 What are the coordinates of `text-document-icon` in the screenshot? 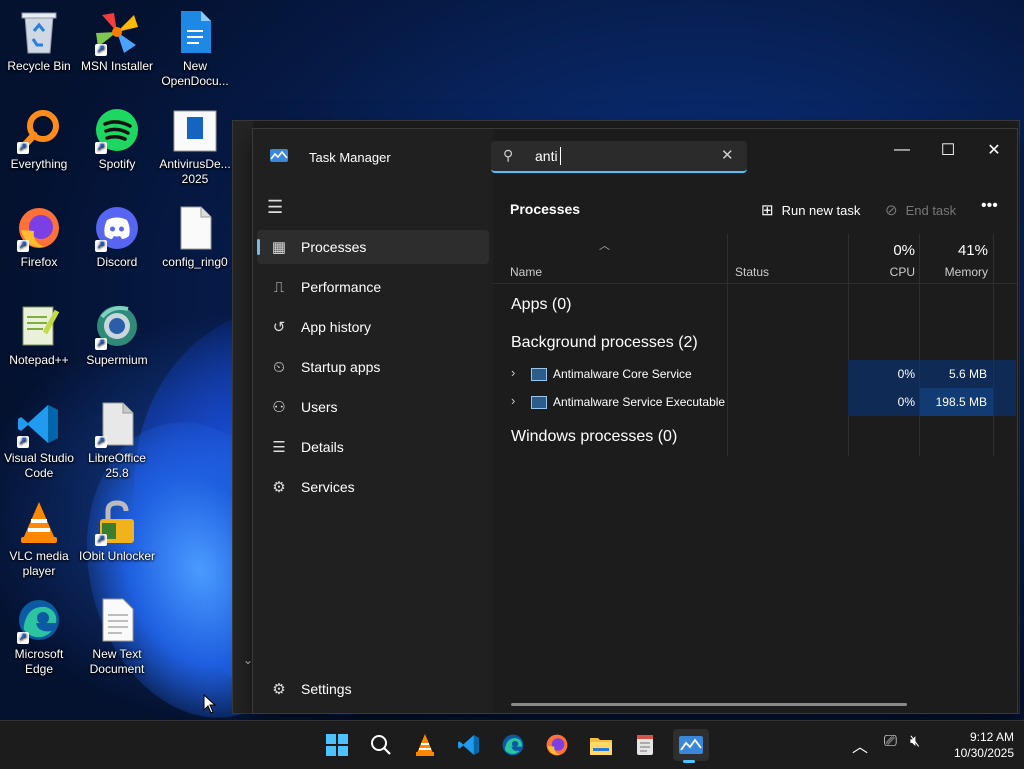 It's located at (117, 620).